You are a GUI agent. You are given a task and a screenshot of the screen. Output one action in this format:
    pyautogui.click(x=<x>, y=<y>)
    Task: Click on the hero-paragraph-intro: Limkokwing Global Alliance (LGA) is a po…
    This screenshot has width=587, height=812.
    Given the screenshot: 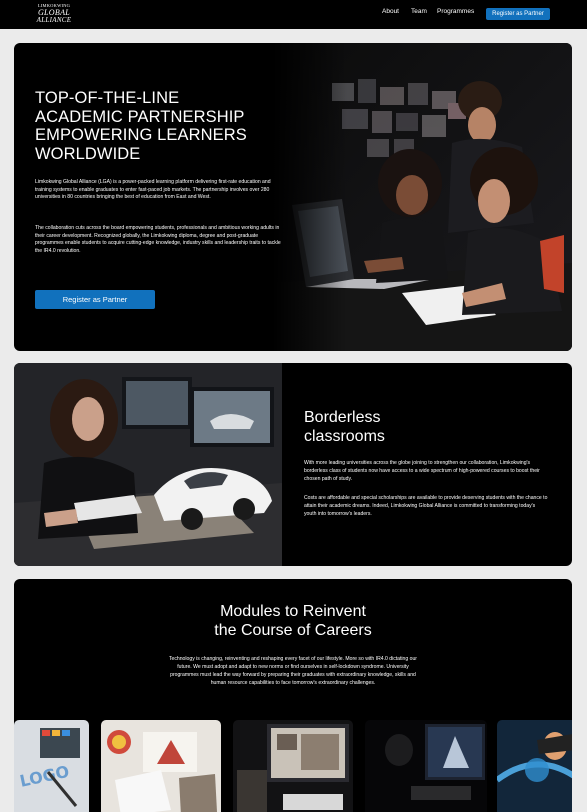 What is the action you would take?
    pyautogui.click(x=153, y=190)
    